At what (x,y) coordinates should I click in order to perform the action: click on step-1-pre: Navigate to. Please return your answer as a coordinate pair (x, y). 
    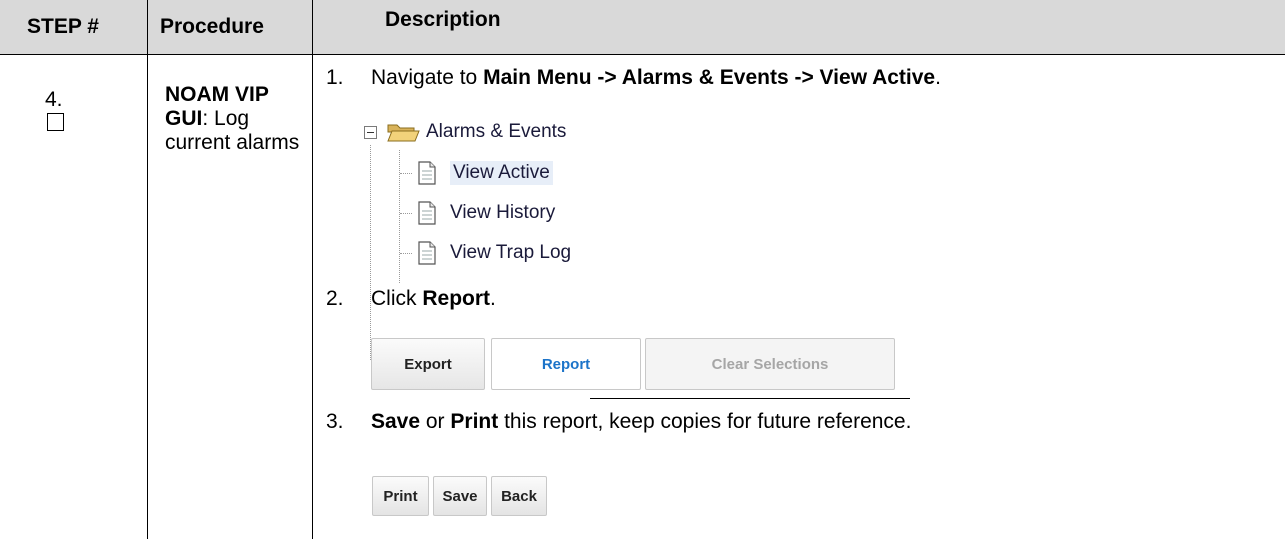
    Looking at the image, I should click on (427, 77).